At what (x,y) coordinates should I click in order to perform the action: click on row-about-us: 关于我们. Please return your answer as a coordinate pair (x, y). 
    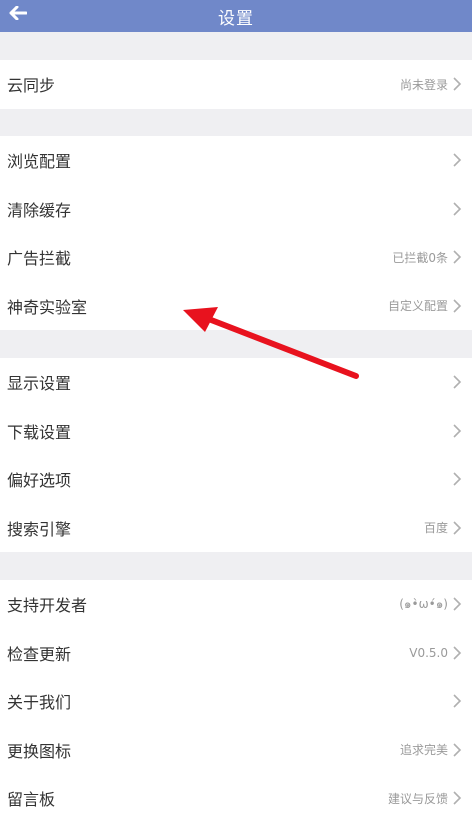
    Looking at the image, I should click on (236, 701).